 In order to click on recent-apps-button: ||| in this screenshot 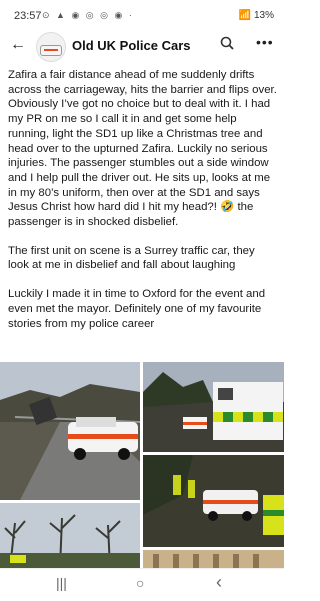, I will do `click(61, 583)`.